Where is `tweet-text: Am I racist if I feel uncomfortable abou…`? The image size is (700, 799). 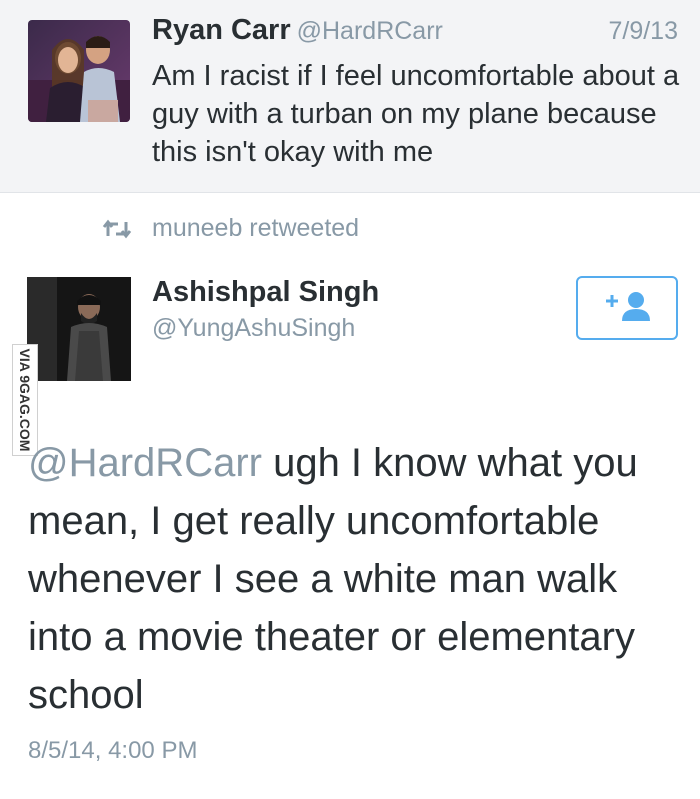
tweet-text: Am I racist if I feel uncomfortable abou… is located at coordinates (416, 114).